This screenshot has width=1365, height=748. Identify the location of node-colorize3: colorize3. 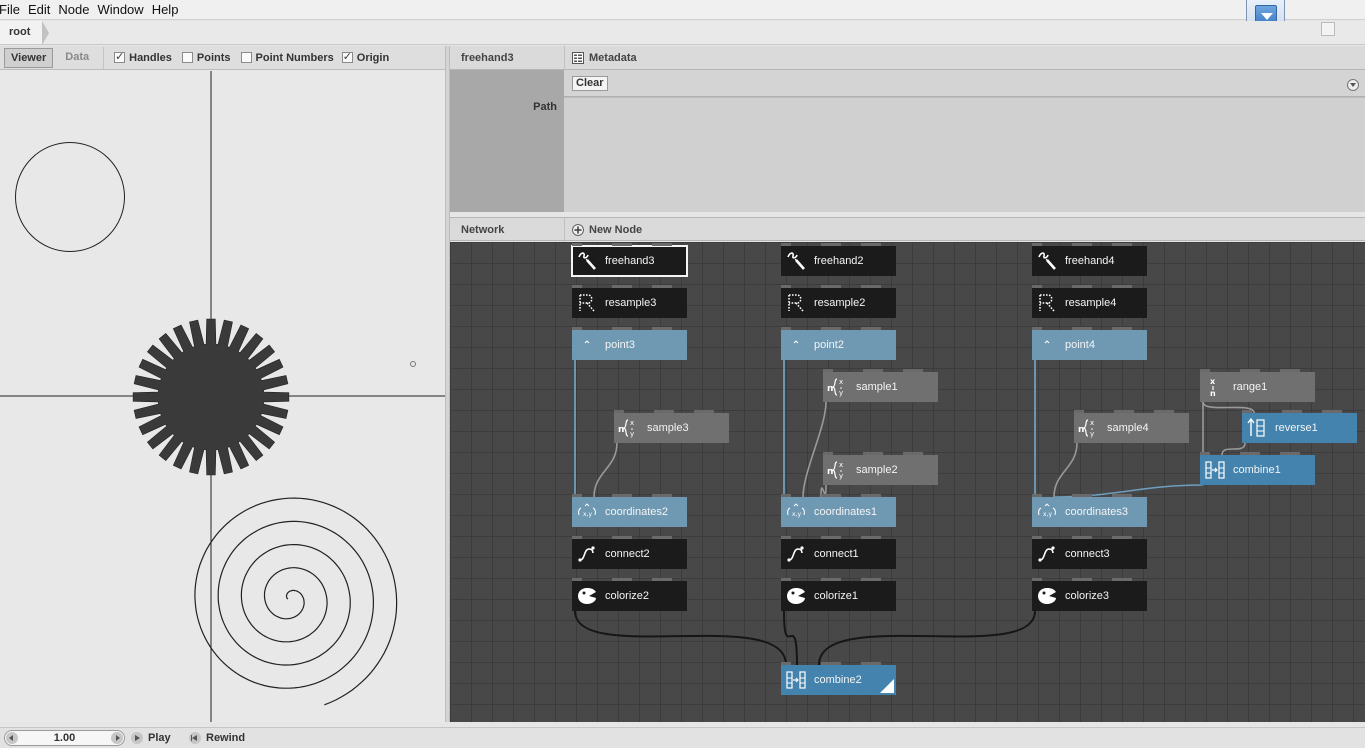
(1089, 594).